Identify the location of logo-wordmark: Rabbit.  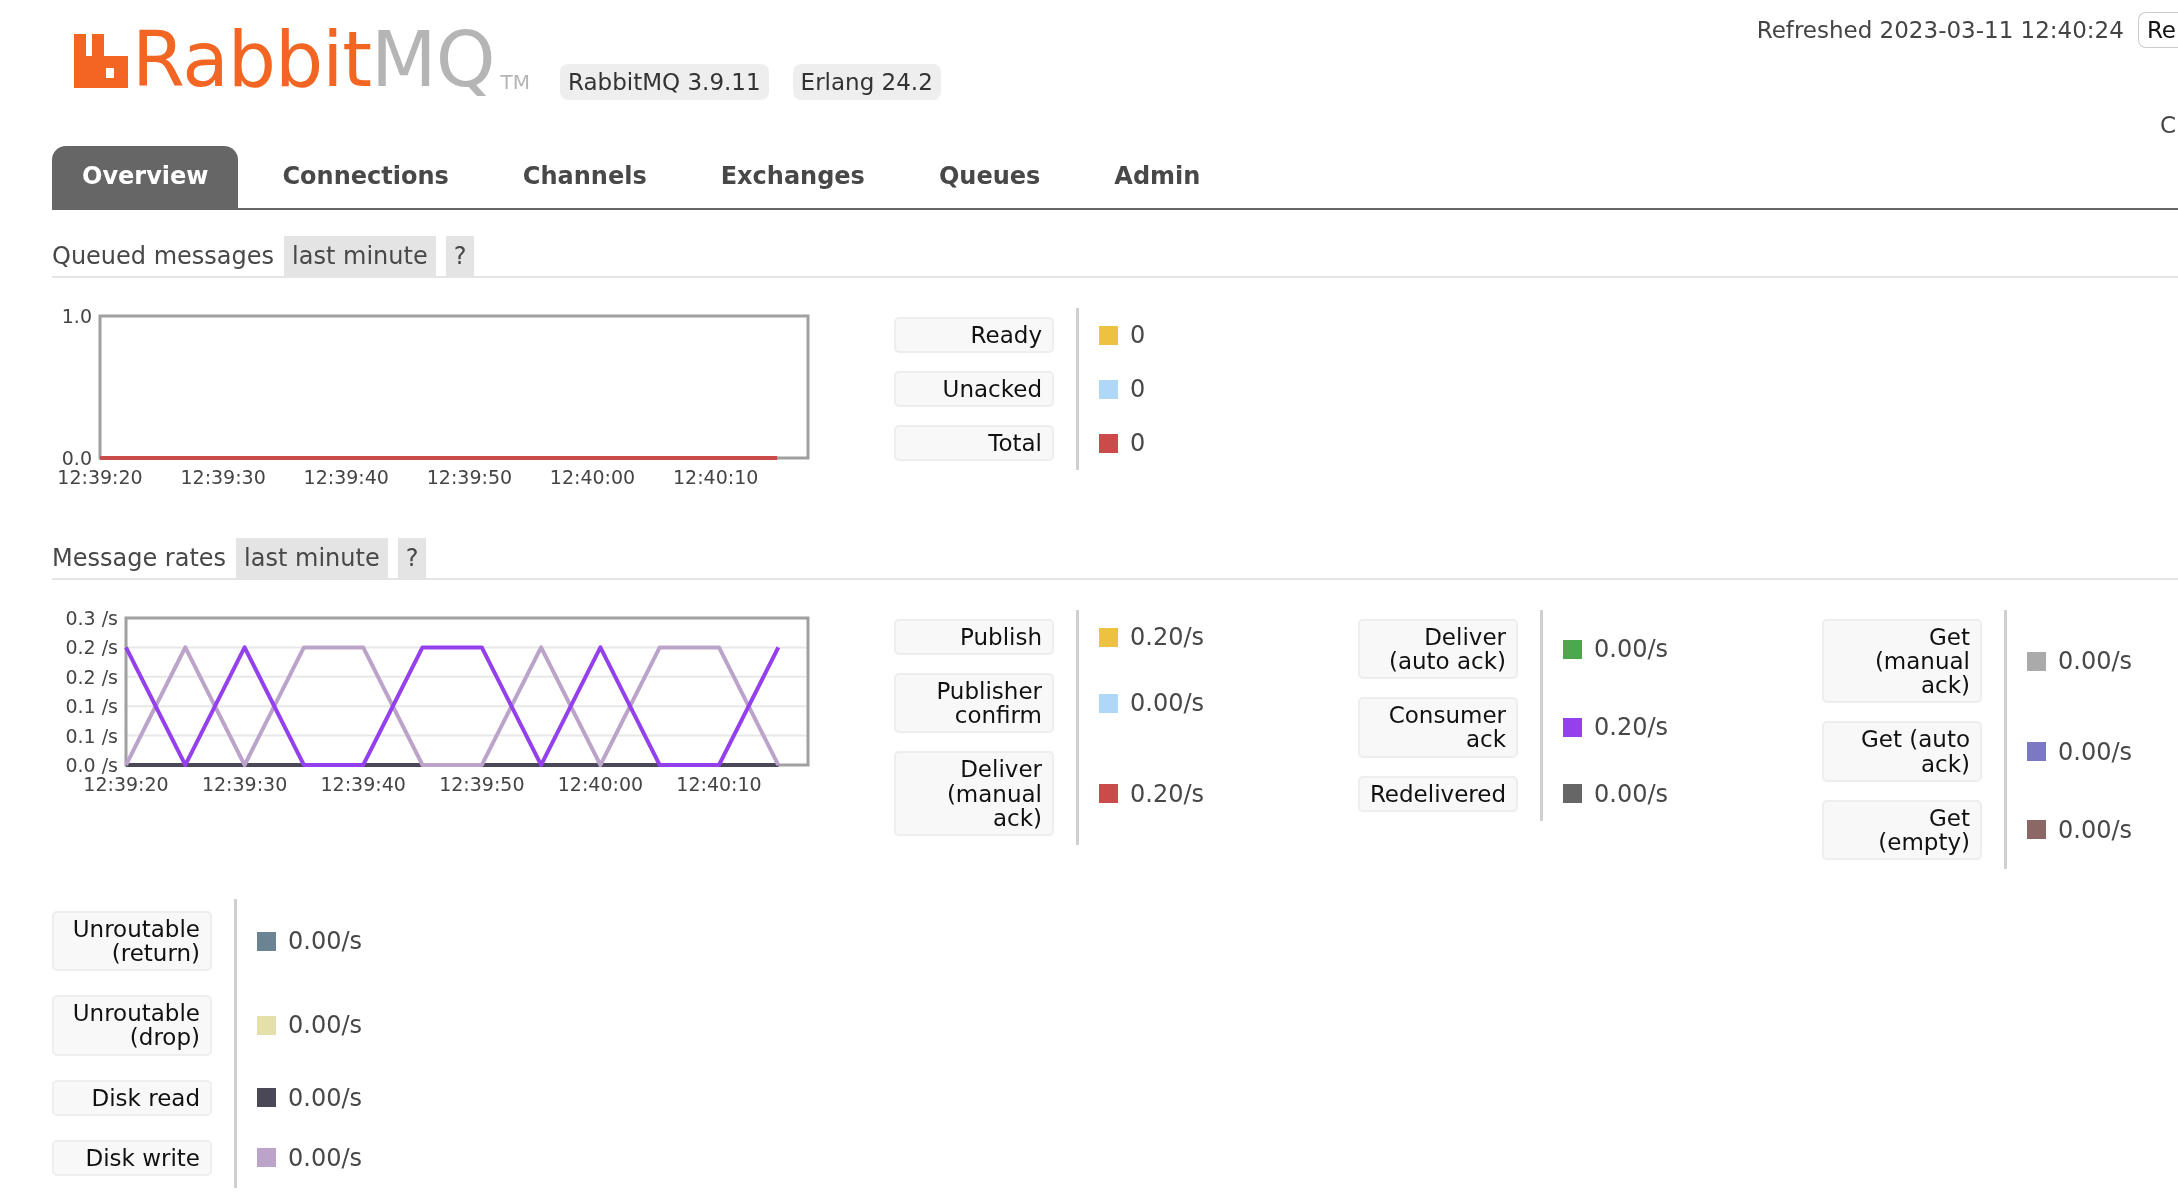
(252, 60).